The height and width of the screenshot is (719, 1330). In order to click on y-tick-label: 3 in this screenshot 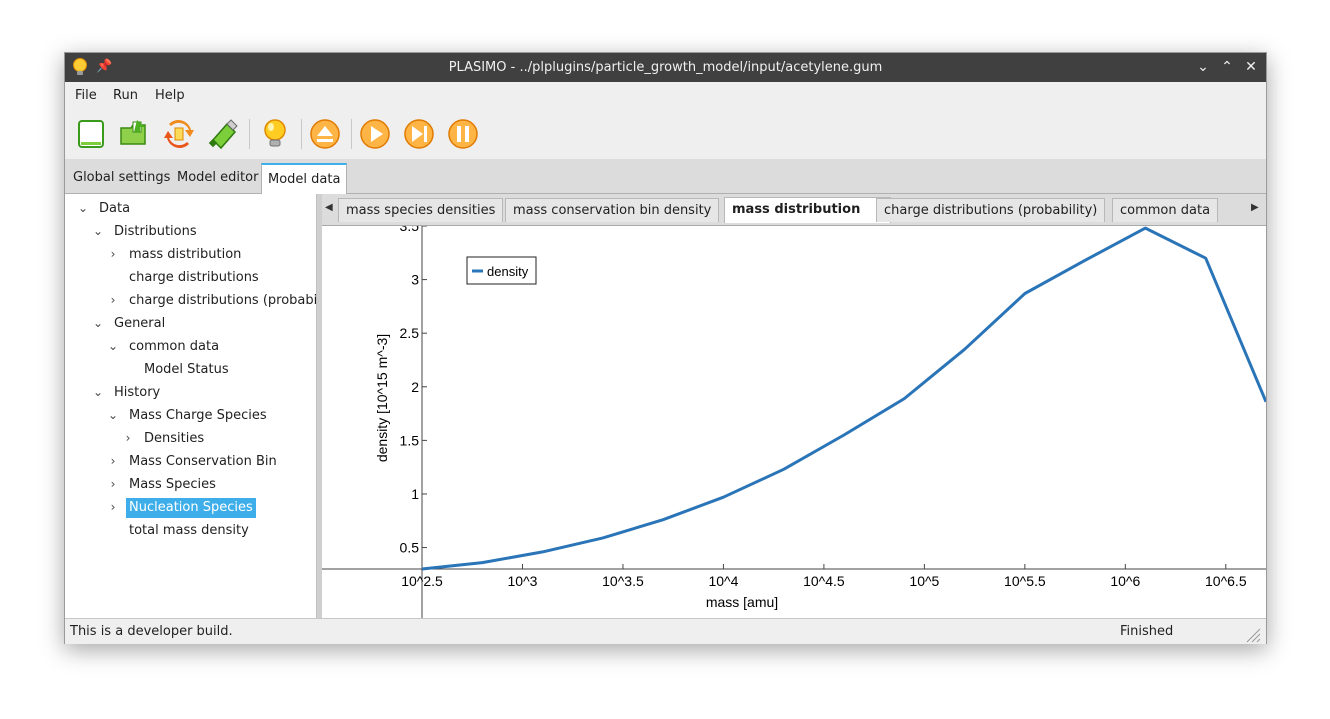, I will do `click(415, 280)`.